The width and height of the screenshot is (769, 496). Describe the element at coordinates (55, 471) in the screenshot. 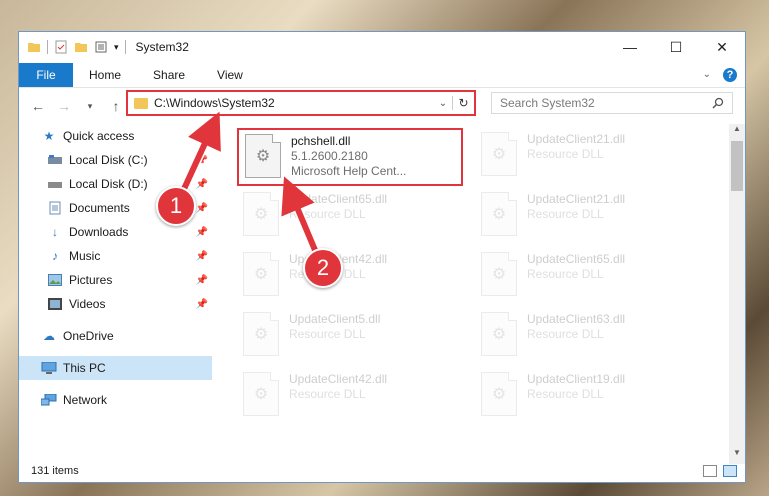

I see `item-count: 131 items` at that location.